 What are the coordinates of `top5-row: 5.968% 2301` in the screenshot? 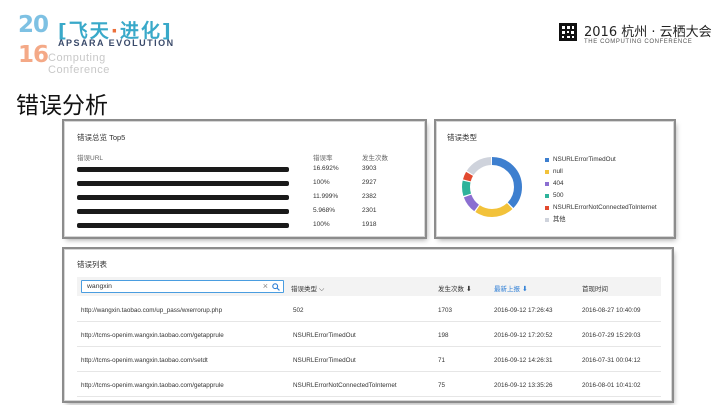 It's located at (244, 213).